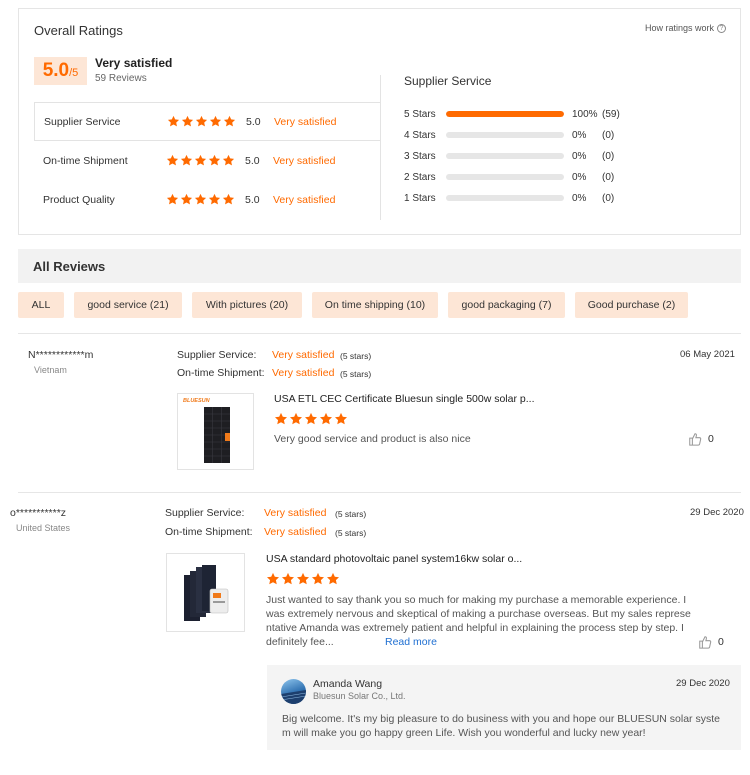  I want to click on distribution-row: 2 Stars 0% (0), so click(509, 177).